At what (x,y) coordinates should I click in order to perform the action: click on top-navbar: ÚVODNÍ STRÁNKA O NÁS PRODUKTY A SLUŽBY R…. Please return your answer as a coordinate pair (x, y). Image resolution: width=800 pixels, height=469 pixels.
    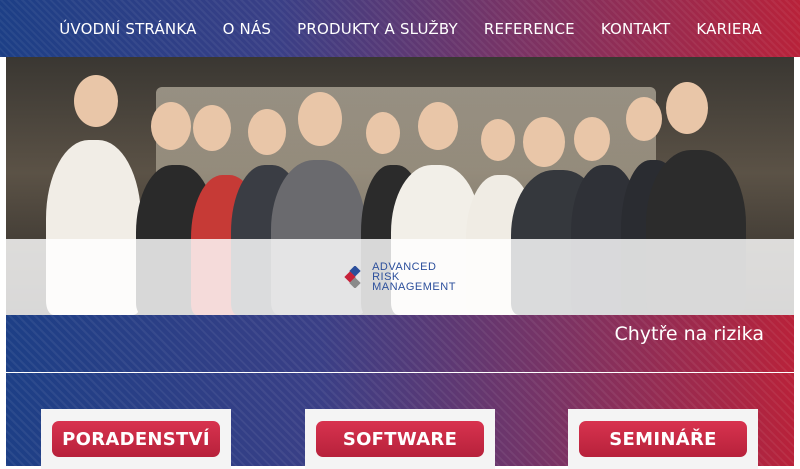
    Looking at the image, I should click on (400, 28).